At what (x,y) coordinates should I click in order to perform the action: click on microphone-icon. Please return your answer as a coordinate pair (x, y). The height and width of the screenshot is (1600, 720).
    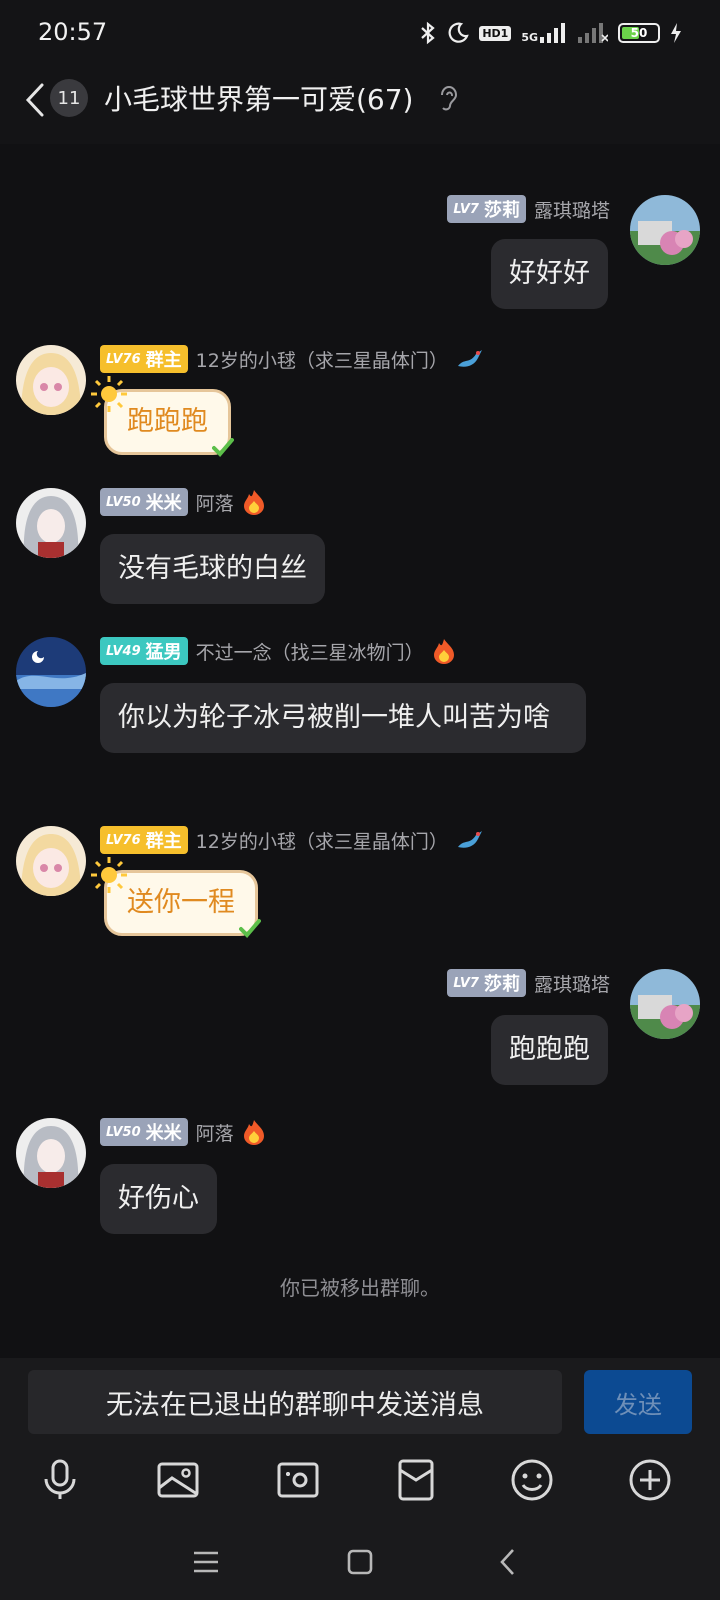
    Looking at the image, I should click on (60, 1480).